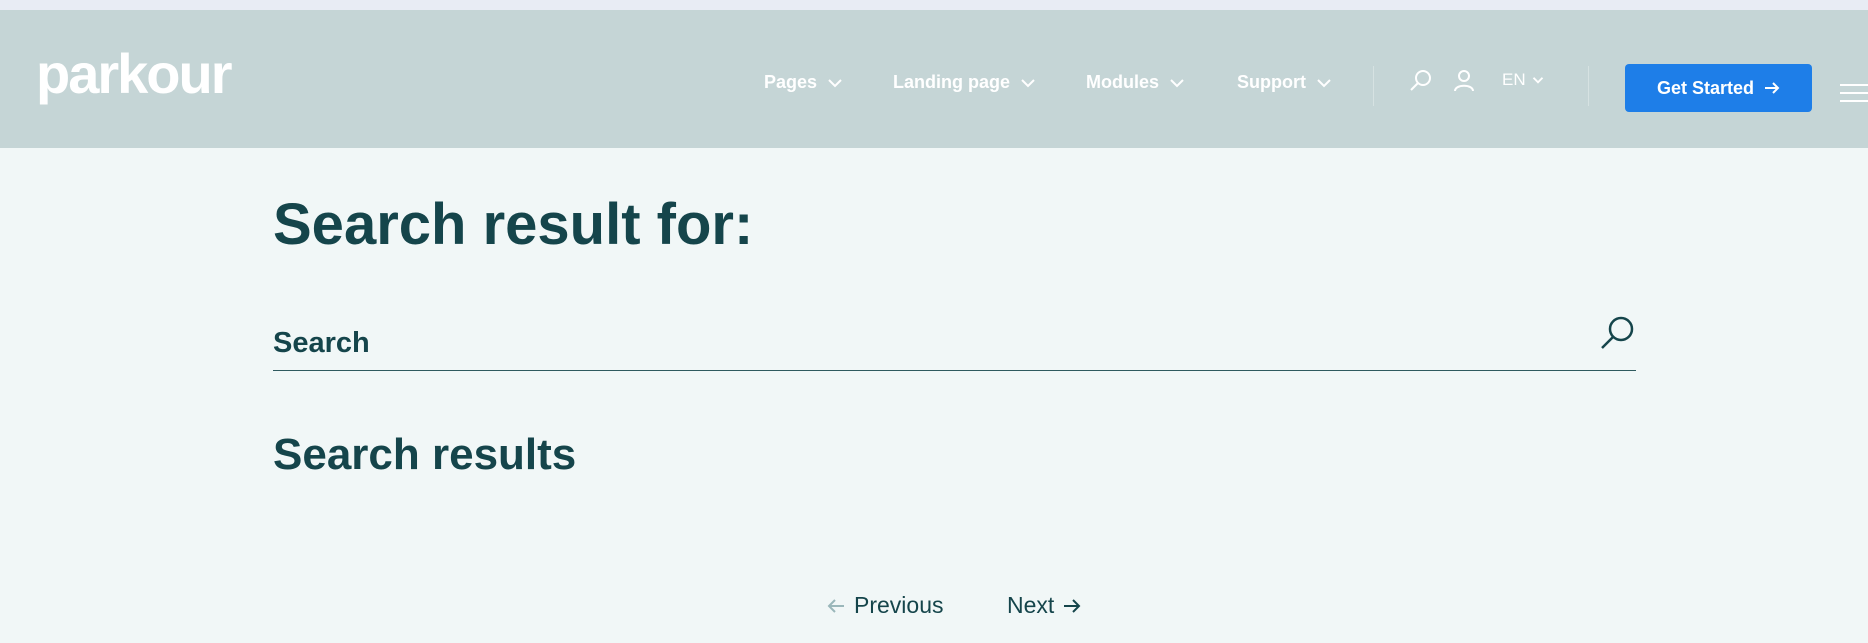 The width and height of the screenshot is (1868, 643). Describe the element at coordinates (951, 82) in the screenshot. I see `nav-item-label: Landing page` at that location.